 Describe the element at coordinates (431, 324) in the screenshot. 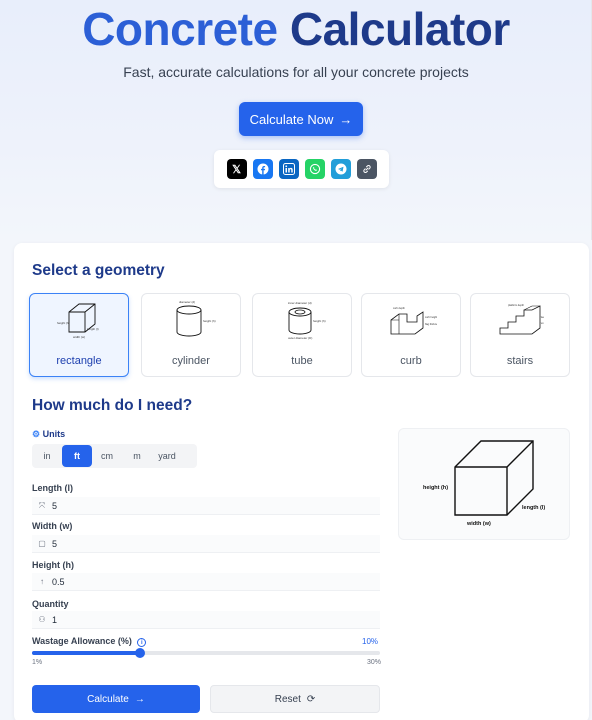

I see `svg-text: flag thickness` at that location.